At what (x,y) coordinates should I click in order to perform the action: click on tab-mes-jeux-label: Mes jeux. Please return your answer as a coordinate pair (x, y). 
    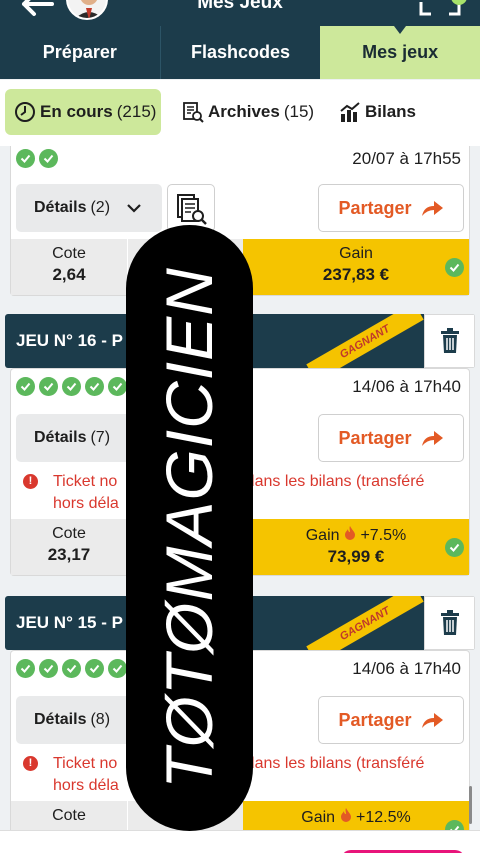
    Looking at the image, I should click on (400, 52).